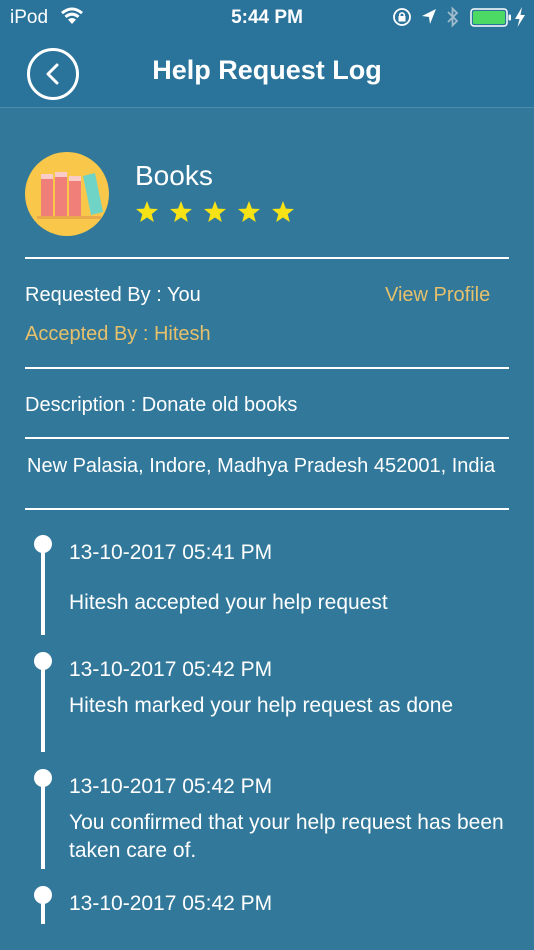 The image size is (534, 950). What do you see at coordinates (267, 18) in the screenshot?
I see `status-bar: iPod 5:44 PM` at bounding box center [267, 18].